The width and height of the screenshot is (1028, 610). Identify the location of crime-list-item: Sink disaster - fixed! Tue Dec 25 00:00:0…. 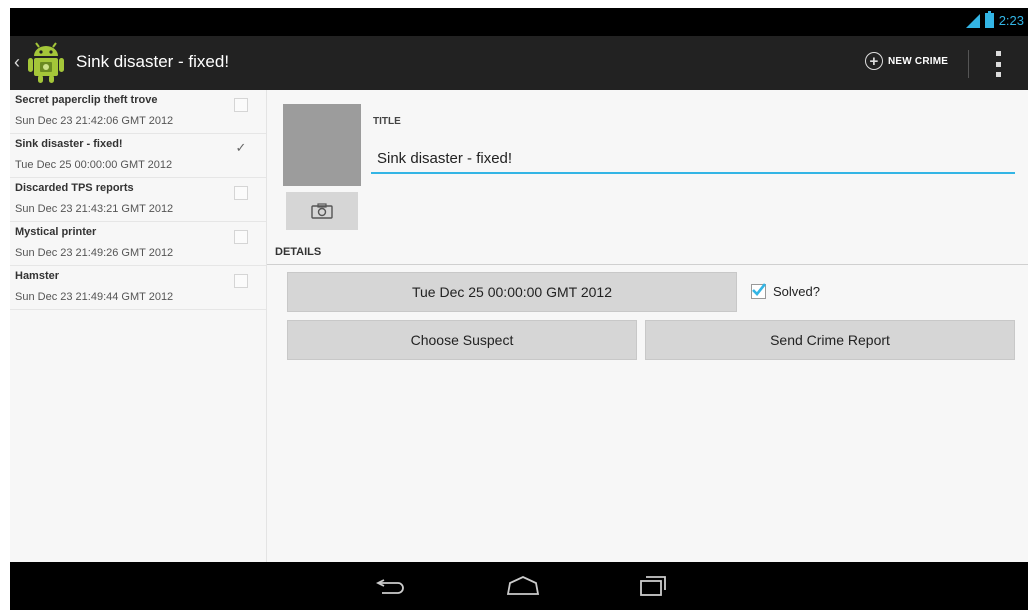
(138, 156).